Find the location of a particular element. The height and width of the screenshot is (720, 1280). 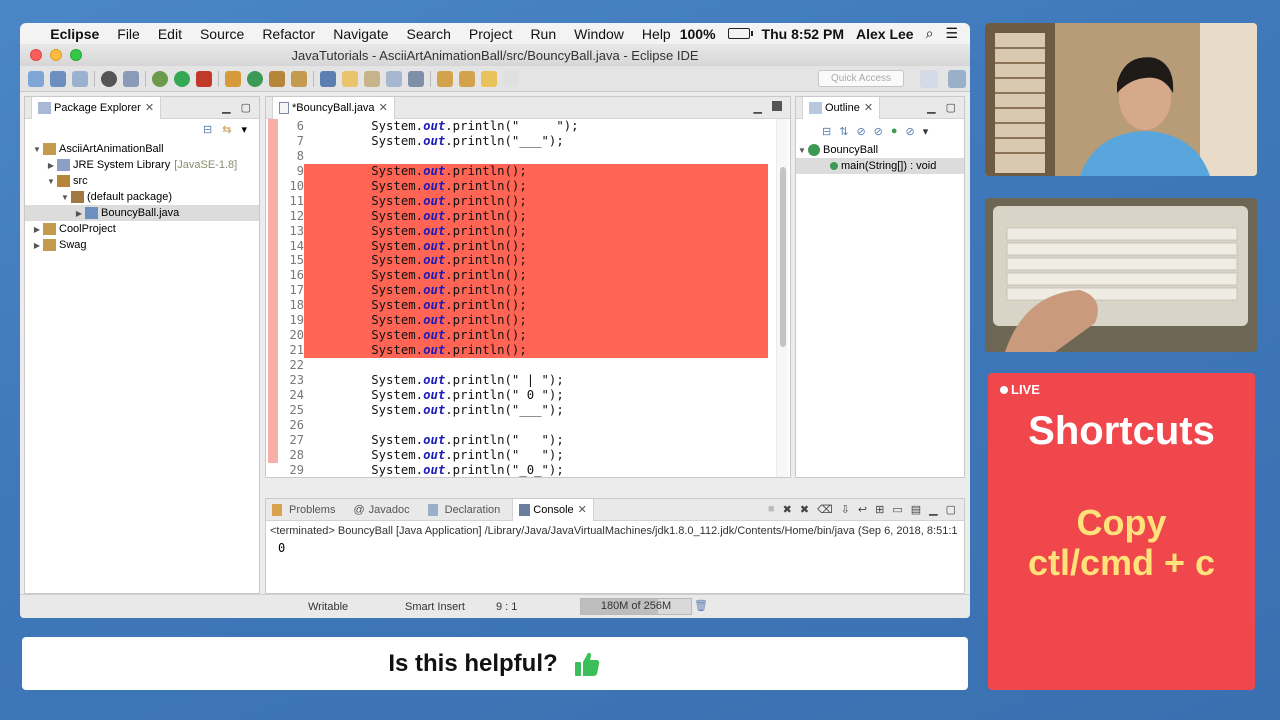

menu-edit: Edit is located at coordinates (170, 34).